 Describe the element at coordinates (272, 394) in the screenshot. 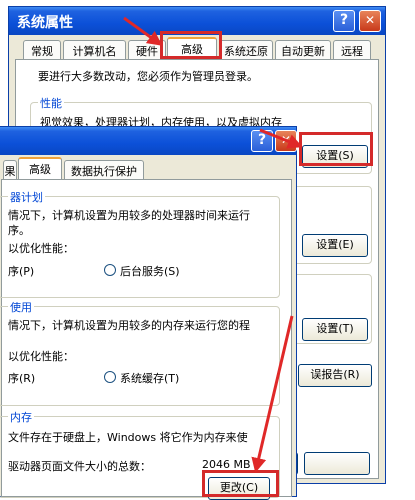

I see `arrow-to-change-button` at that location.